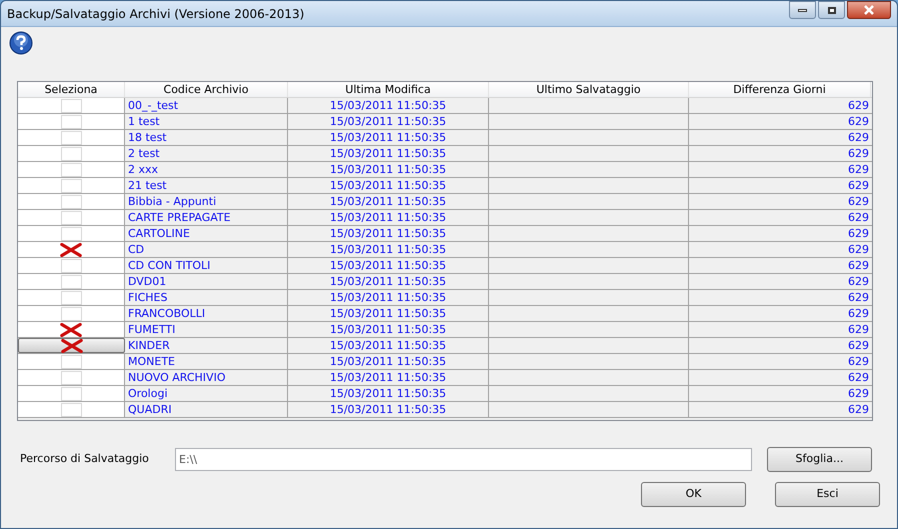  Describe the element at coordinates (71, 89) in the screenshot. I see `column-header: Seleziona` at that location.